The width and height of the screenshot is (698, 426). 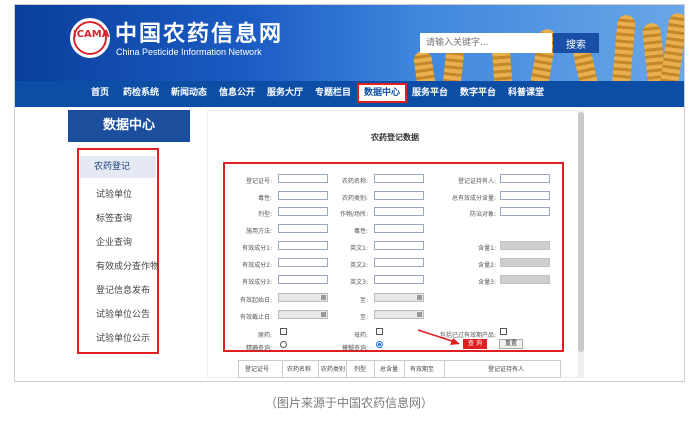 What do you see at coordinates (399, 228) in the screenshot?
I see `toxicity-2-input` at bounding box center [399, 228].